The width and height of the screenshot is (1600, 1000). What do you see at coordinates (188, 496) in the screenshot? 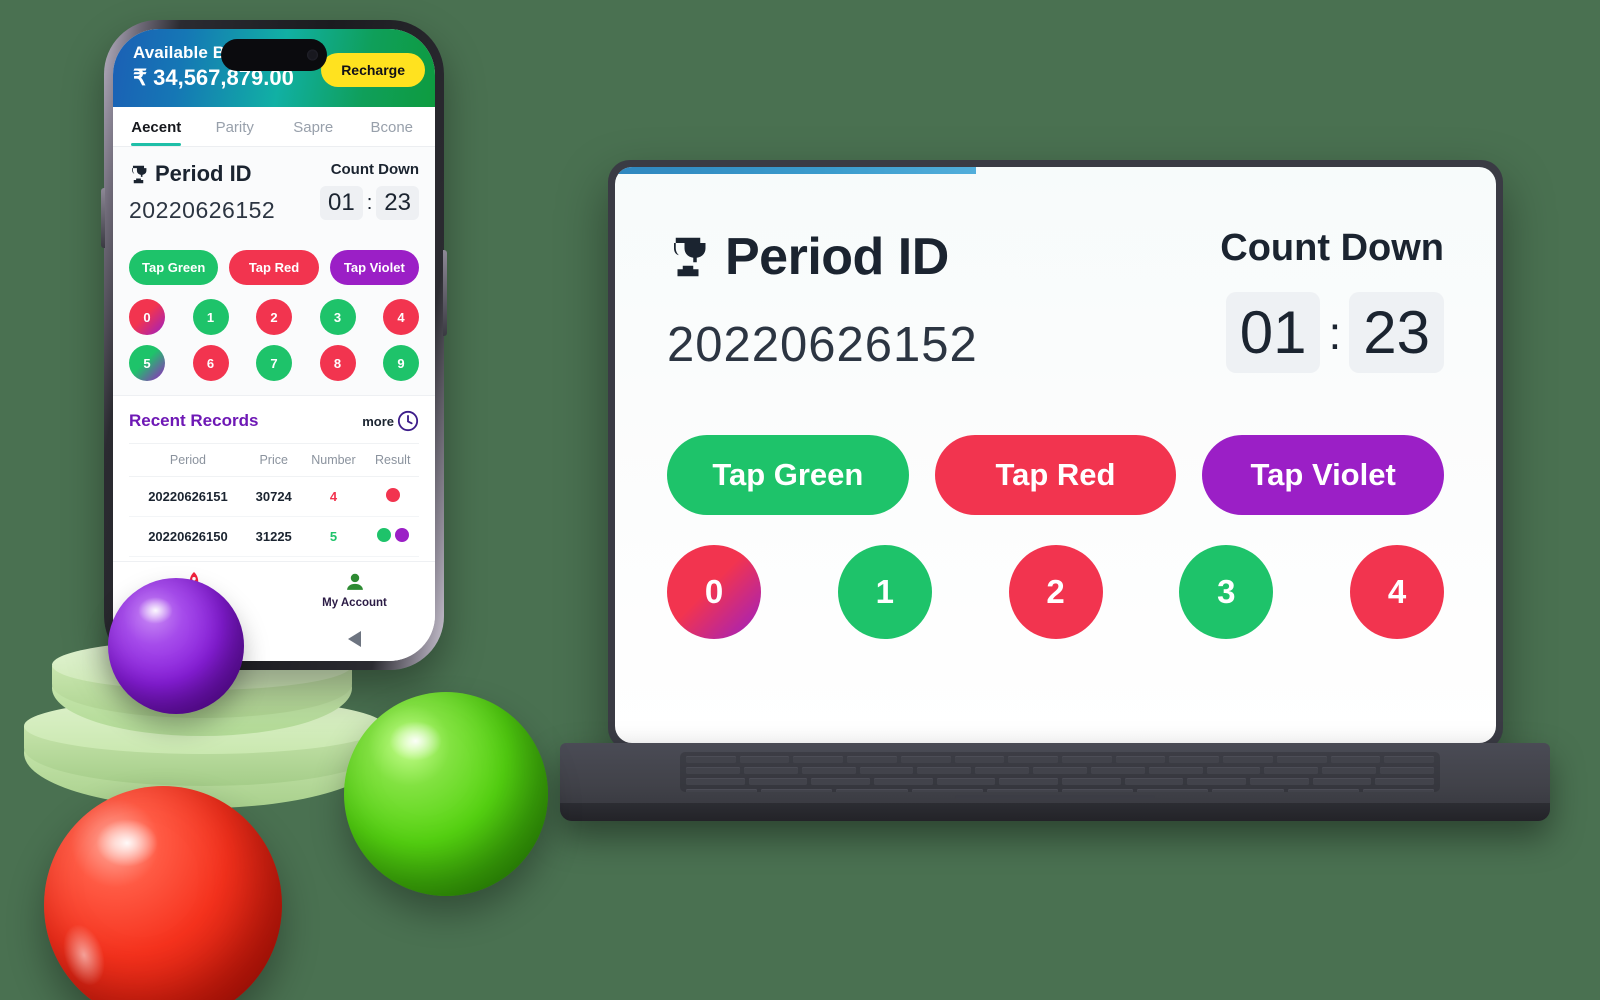
I see `cell-period: 20220626151` at bounding box center [188, 496].